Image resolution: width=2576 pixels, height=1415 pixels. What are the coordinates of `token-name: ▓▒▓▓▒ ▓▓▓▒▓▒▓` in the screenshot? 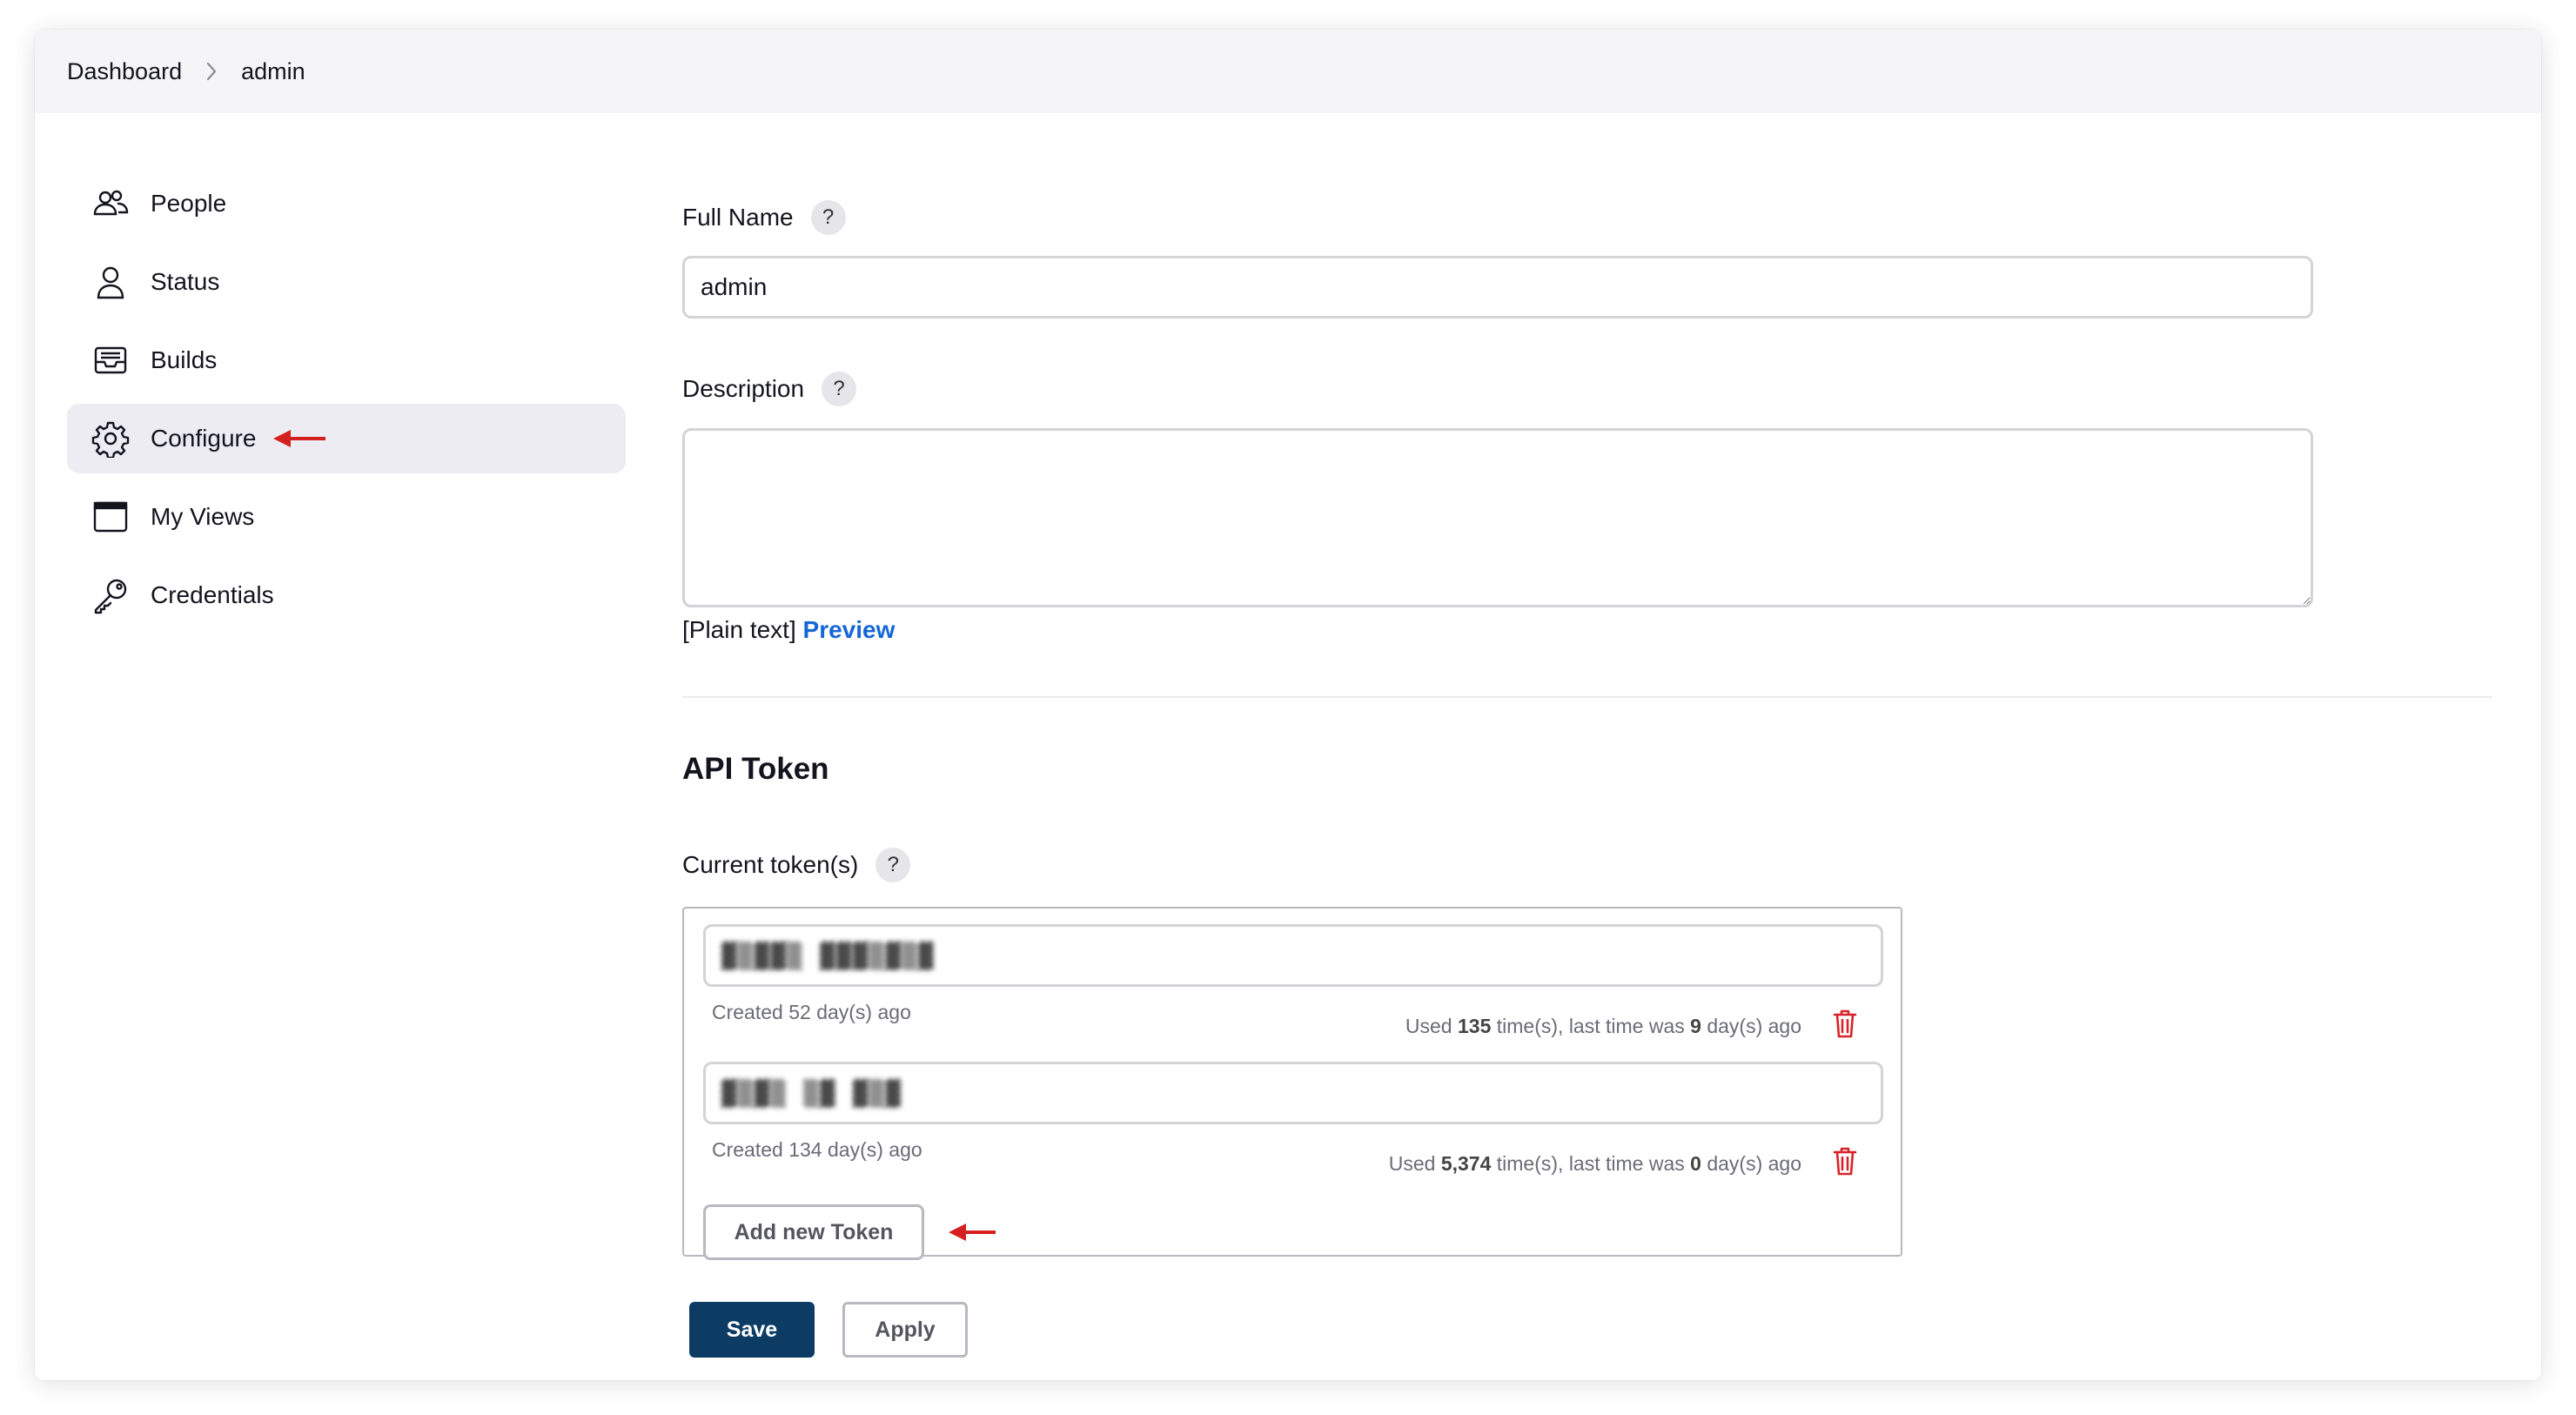 It's located at (829, 955).